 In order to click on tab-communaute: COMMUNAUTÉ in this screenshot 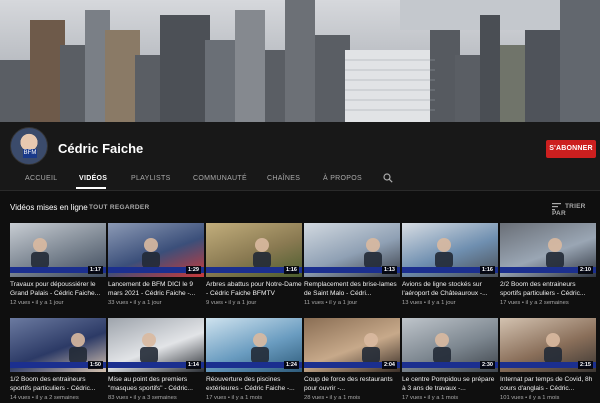, I will do `click(220, 178)`.